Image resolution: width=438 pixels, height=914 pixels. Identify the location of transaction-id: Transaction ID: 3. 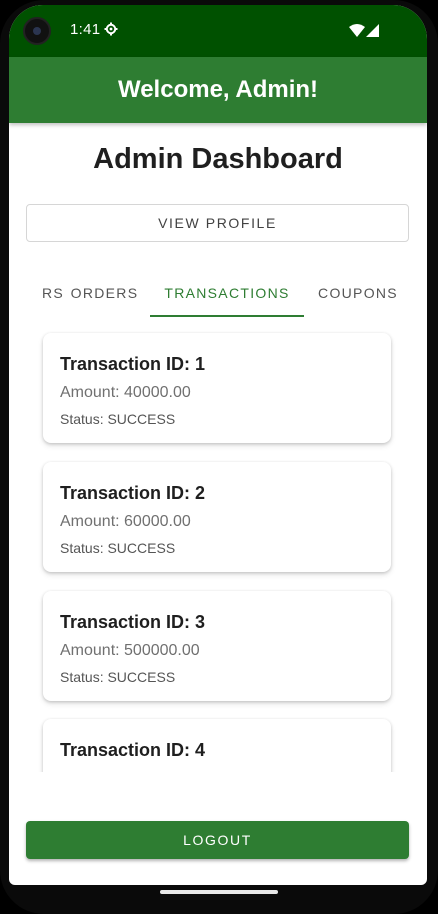
(133, 622).